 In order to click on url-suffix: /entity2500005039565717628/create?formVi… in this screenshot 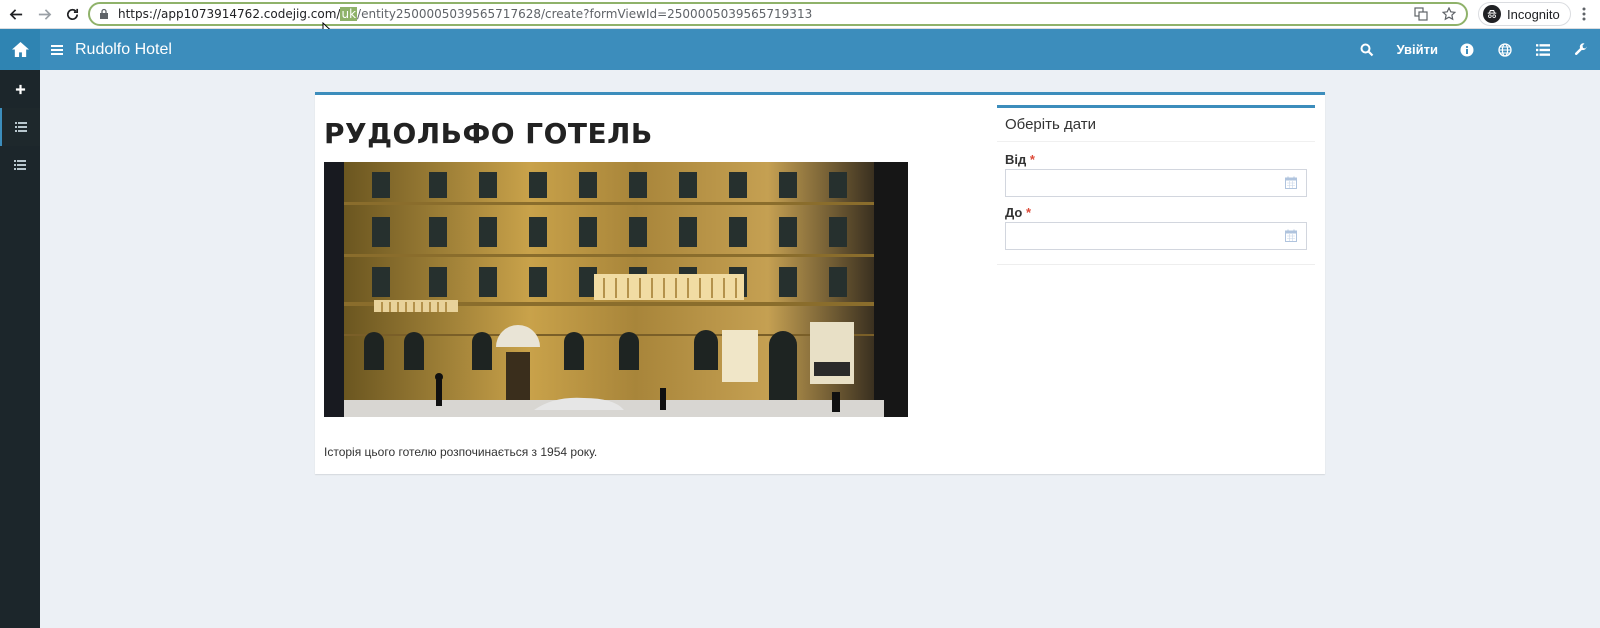, I will do `click(585, 14)`.